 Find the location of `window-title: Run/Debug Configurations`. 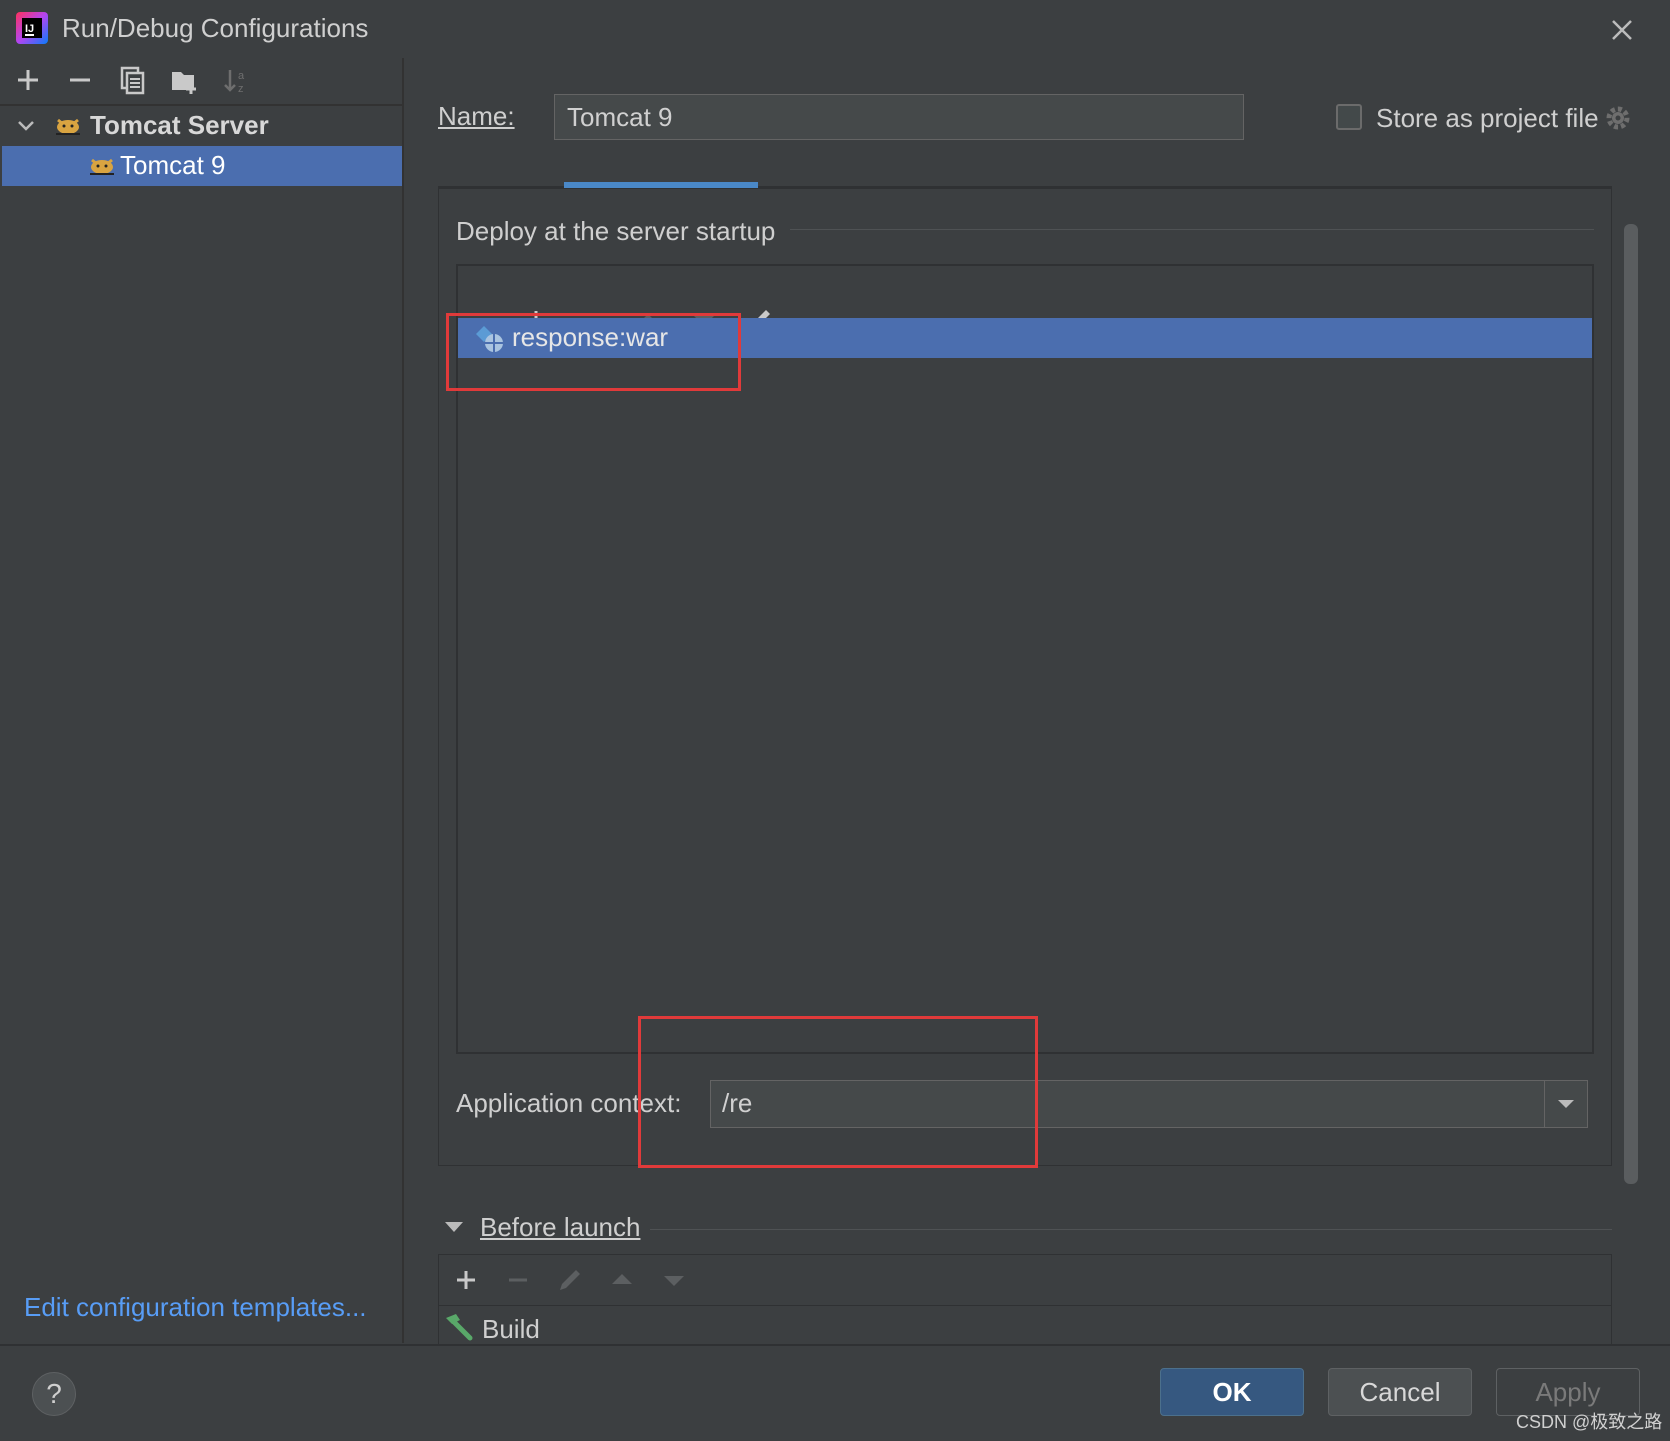

window-title: Run/Debug Configurations is located at coordinates (215, 28).